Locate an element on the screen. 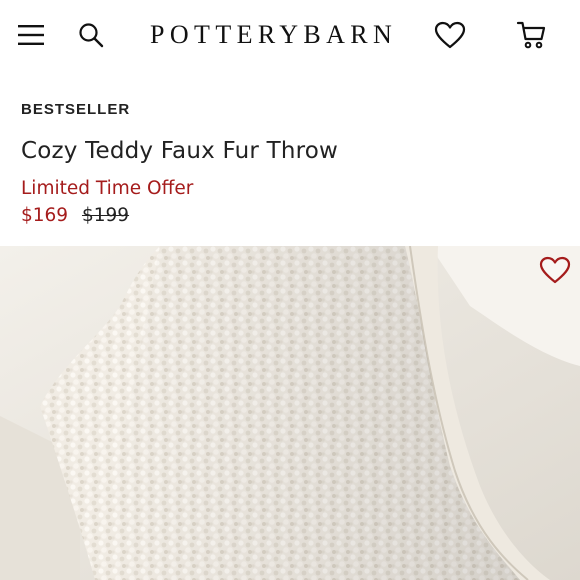  cart-icon is located at coordinates (531, 35).